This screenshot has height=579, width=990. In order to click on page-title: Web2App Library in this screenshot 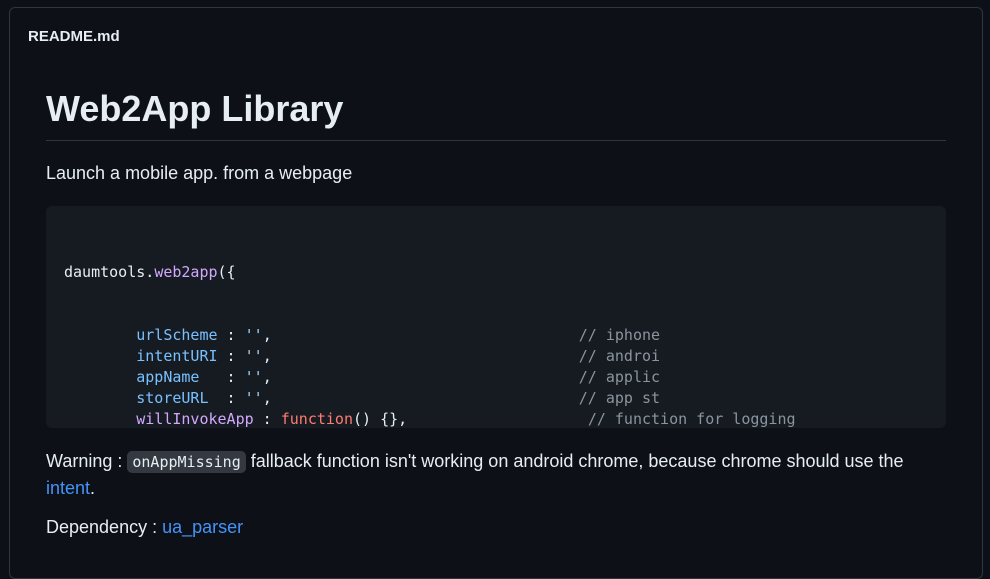, I will do `click(496, 114)`.